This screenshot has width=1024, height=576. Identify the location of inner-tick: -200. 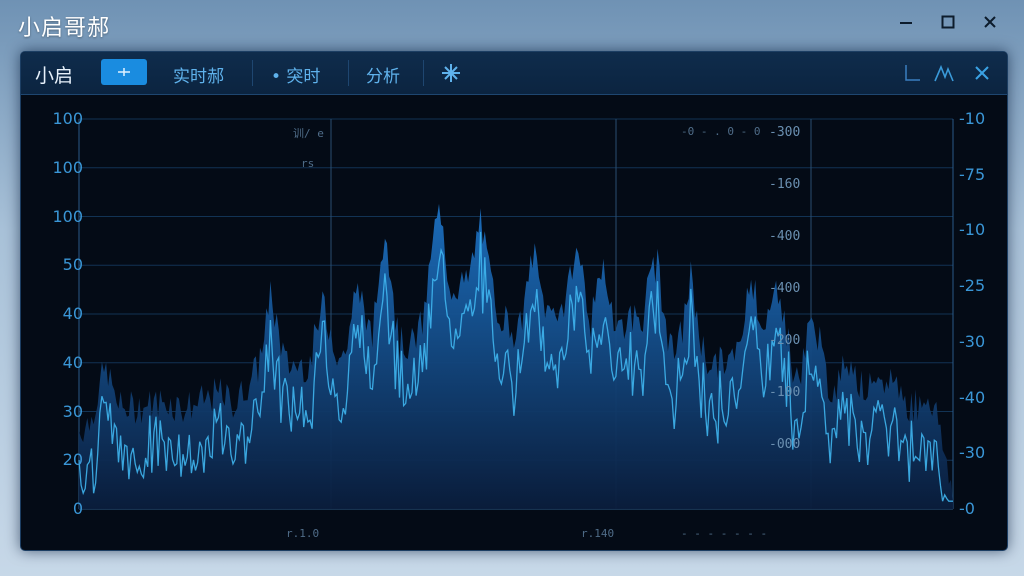
(785, 340).